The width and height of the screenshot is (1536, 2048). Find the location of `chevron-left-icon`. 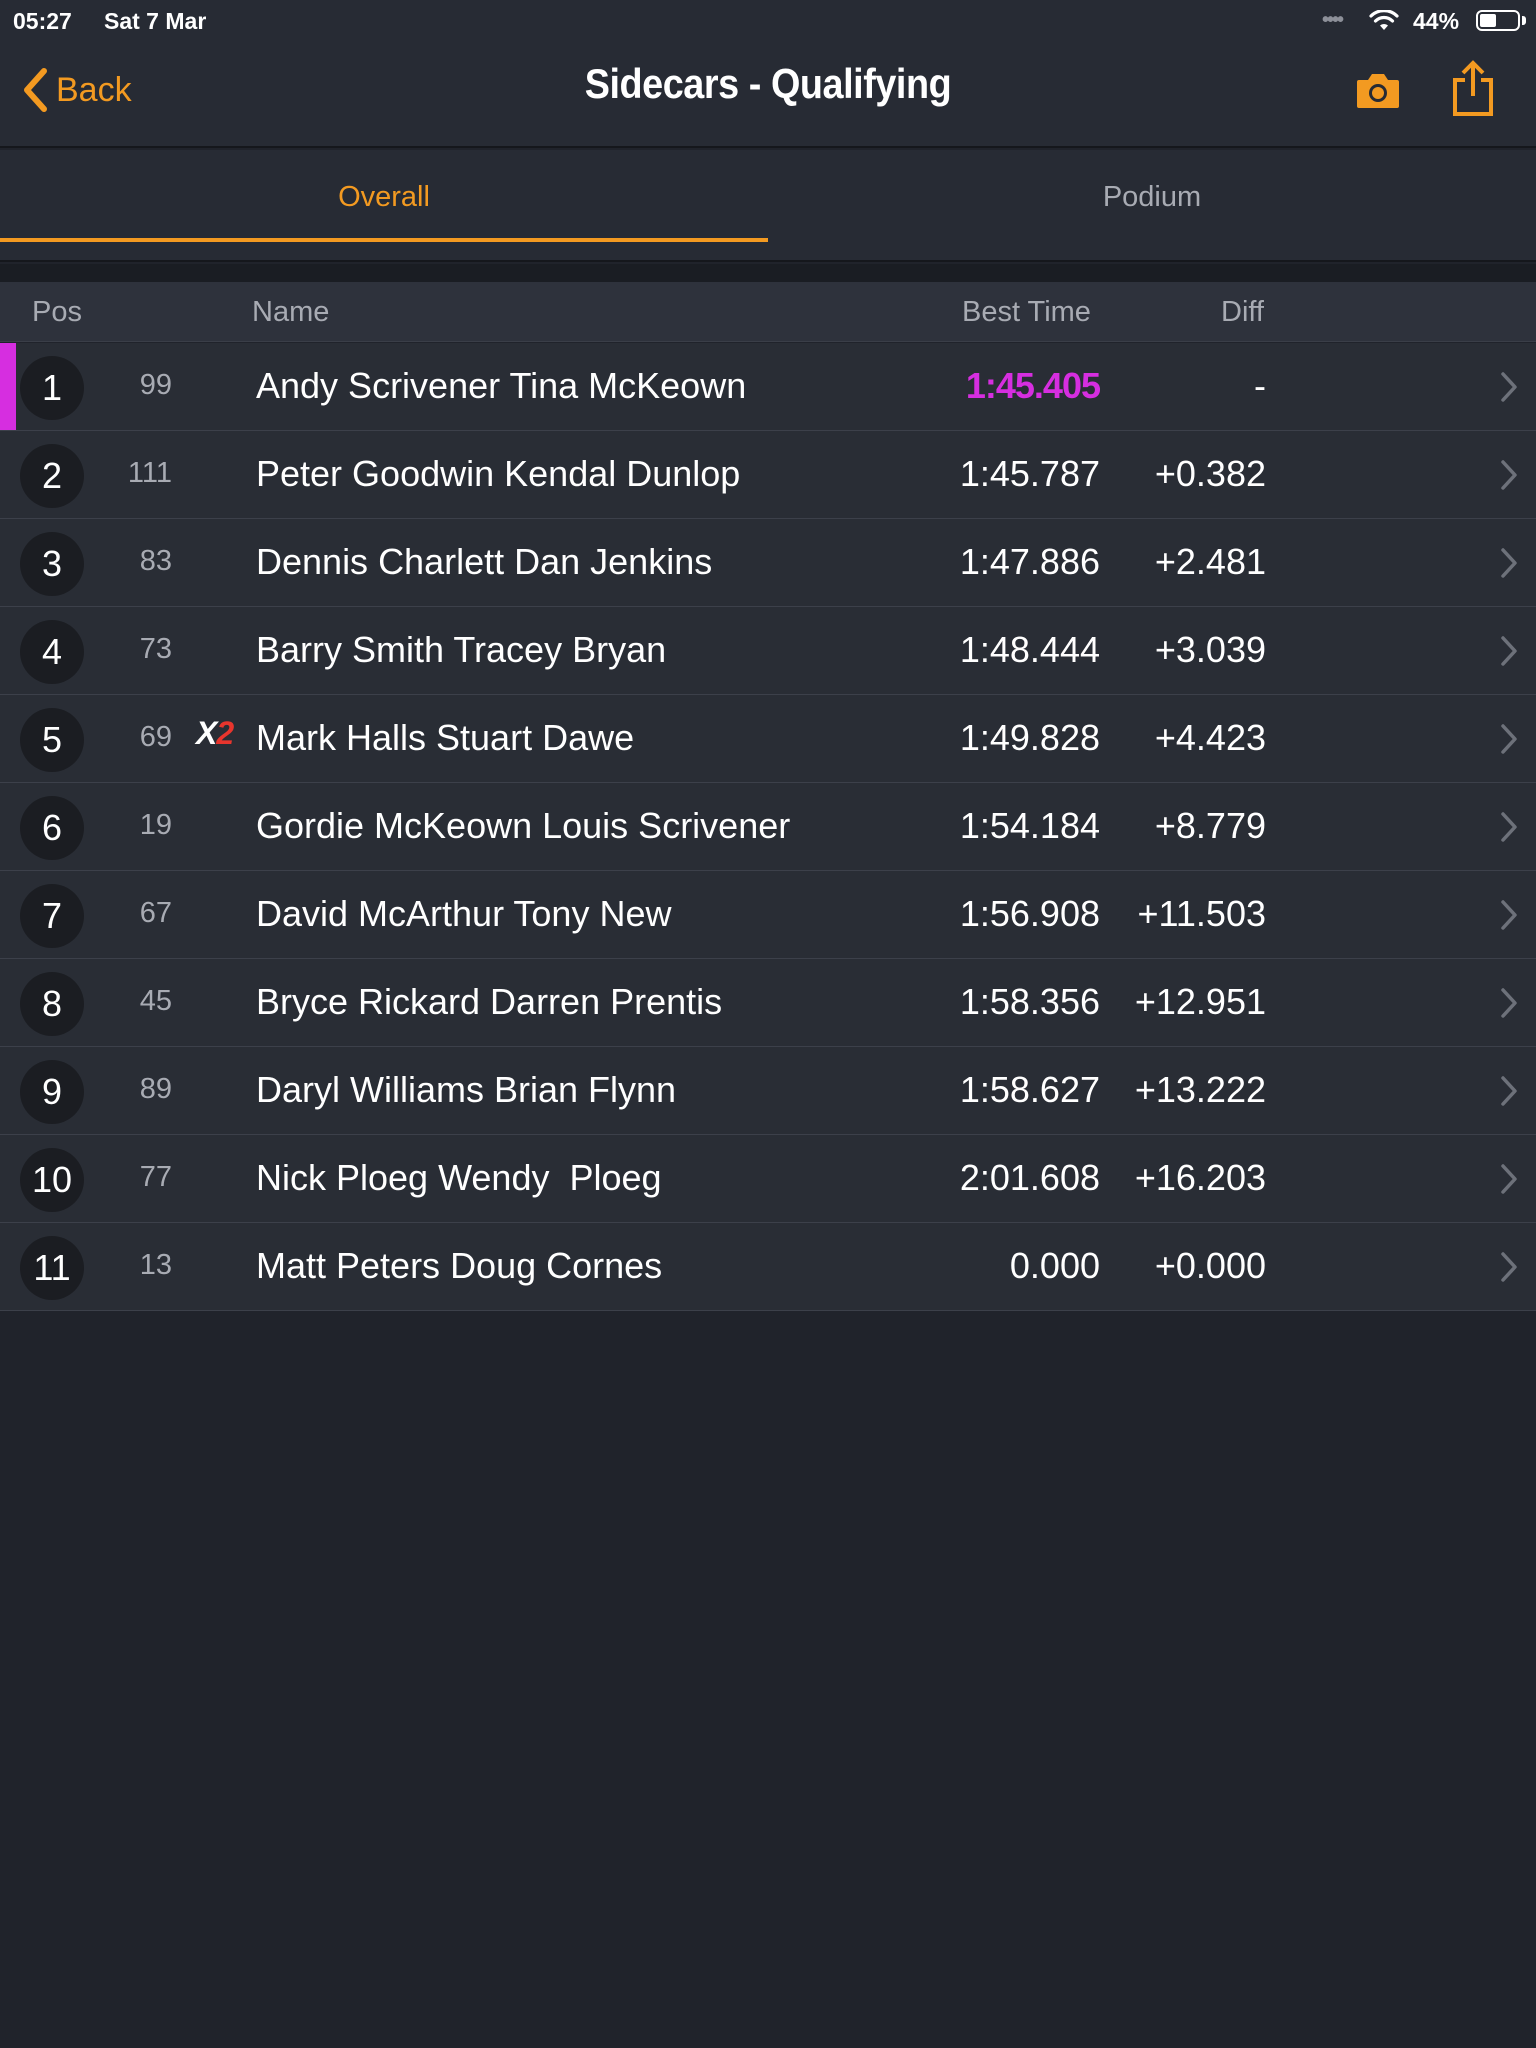

chevron-left-icon is located at coordinates (35, 90).